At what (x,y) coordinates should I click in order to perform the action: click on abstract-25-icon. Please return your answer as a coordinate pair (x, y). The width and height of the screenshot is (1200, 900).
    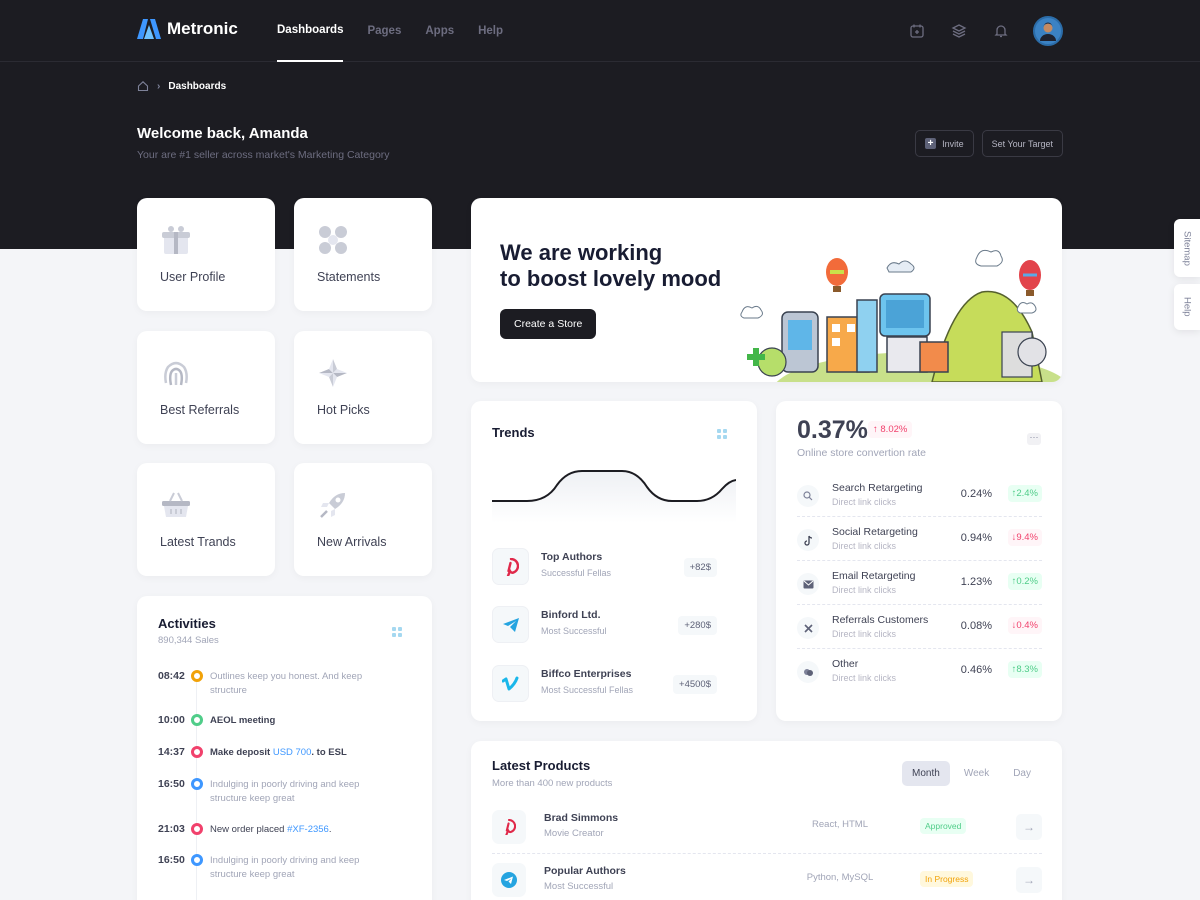
    Looking at the image, I should click on (808, 672).